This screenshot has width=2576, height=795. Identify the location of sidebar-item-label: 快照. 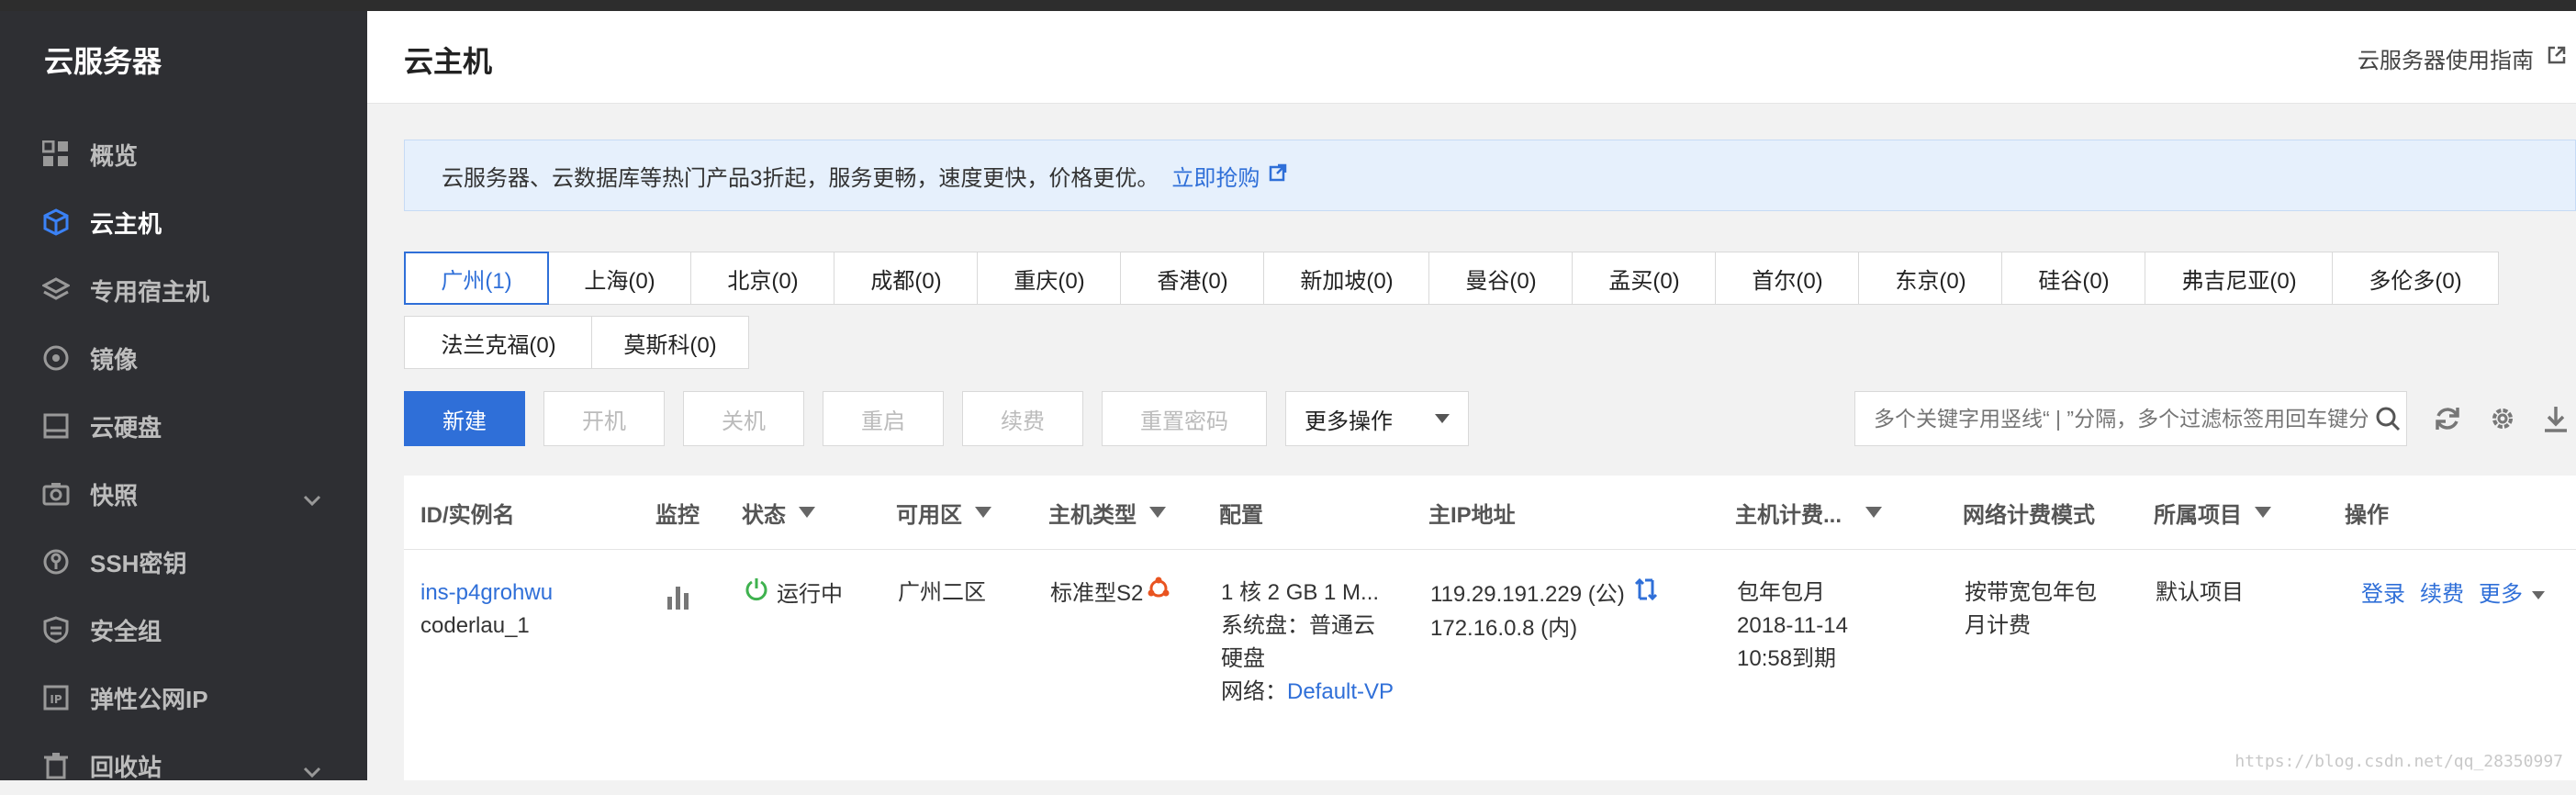
(114, 495).